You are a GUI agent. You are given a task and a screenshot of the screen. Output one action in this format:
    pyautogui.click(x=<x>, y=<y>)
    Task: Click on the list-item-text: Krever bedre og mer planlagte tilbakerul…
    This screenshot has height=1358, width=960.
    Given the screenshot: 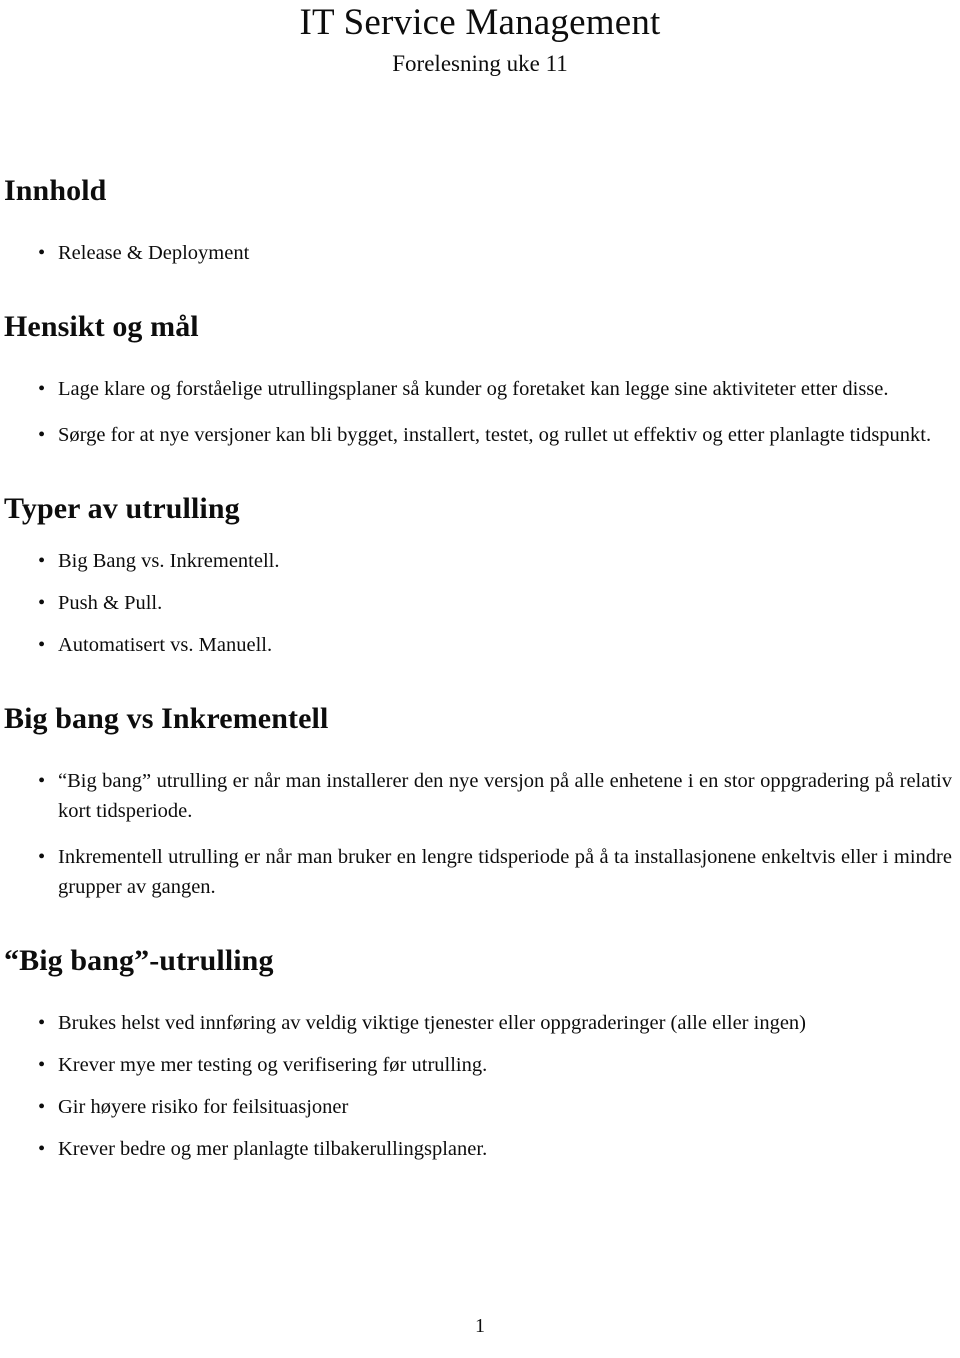 What is the action you would take?
    pyautogui.click(x=273, y=1149)
    